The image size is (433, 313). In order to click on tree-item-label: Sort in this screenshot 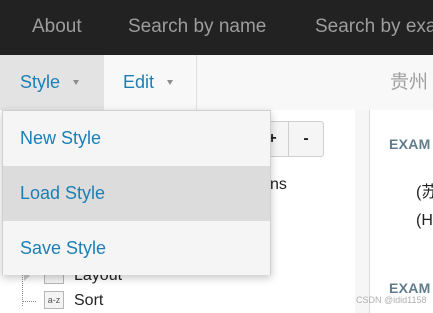, I will do `click(89, 300)`.